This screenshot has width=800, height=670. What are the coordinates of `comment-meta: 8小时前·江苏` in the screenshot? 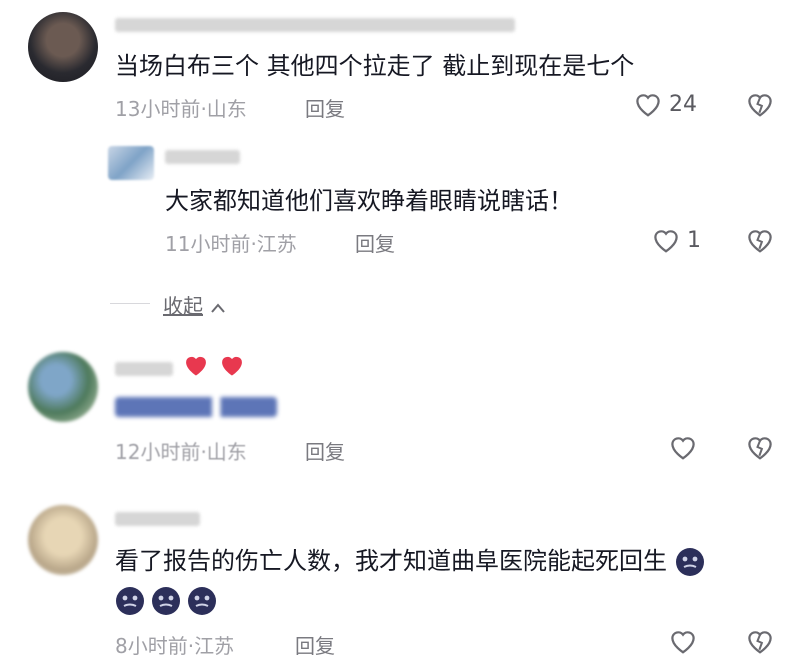 It's located at (175, 646).